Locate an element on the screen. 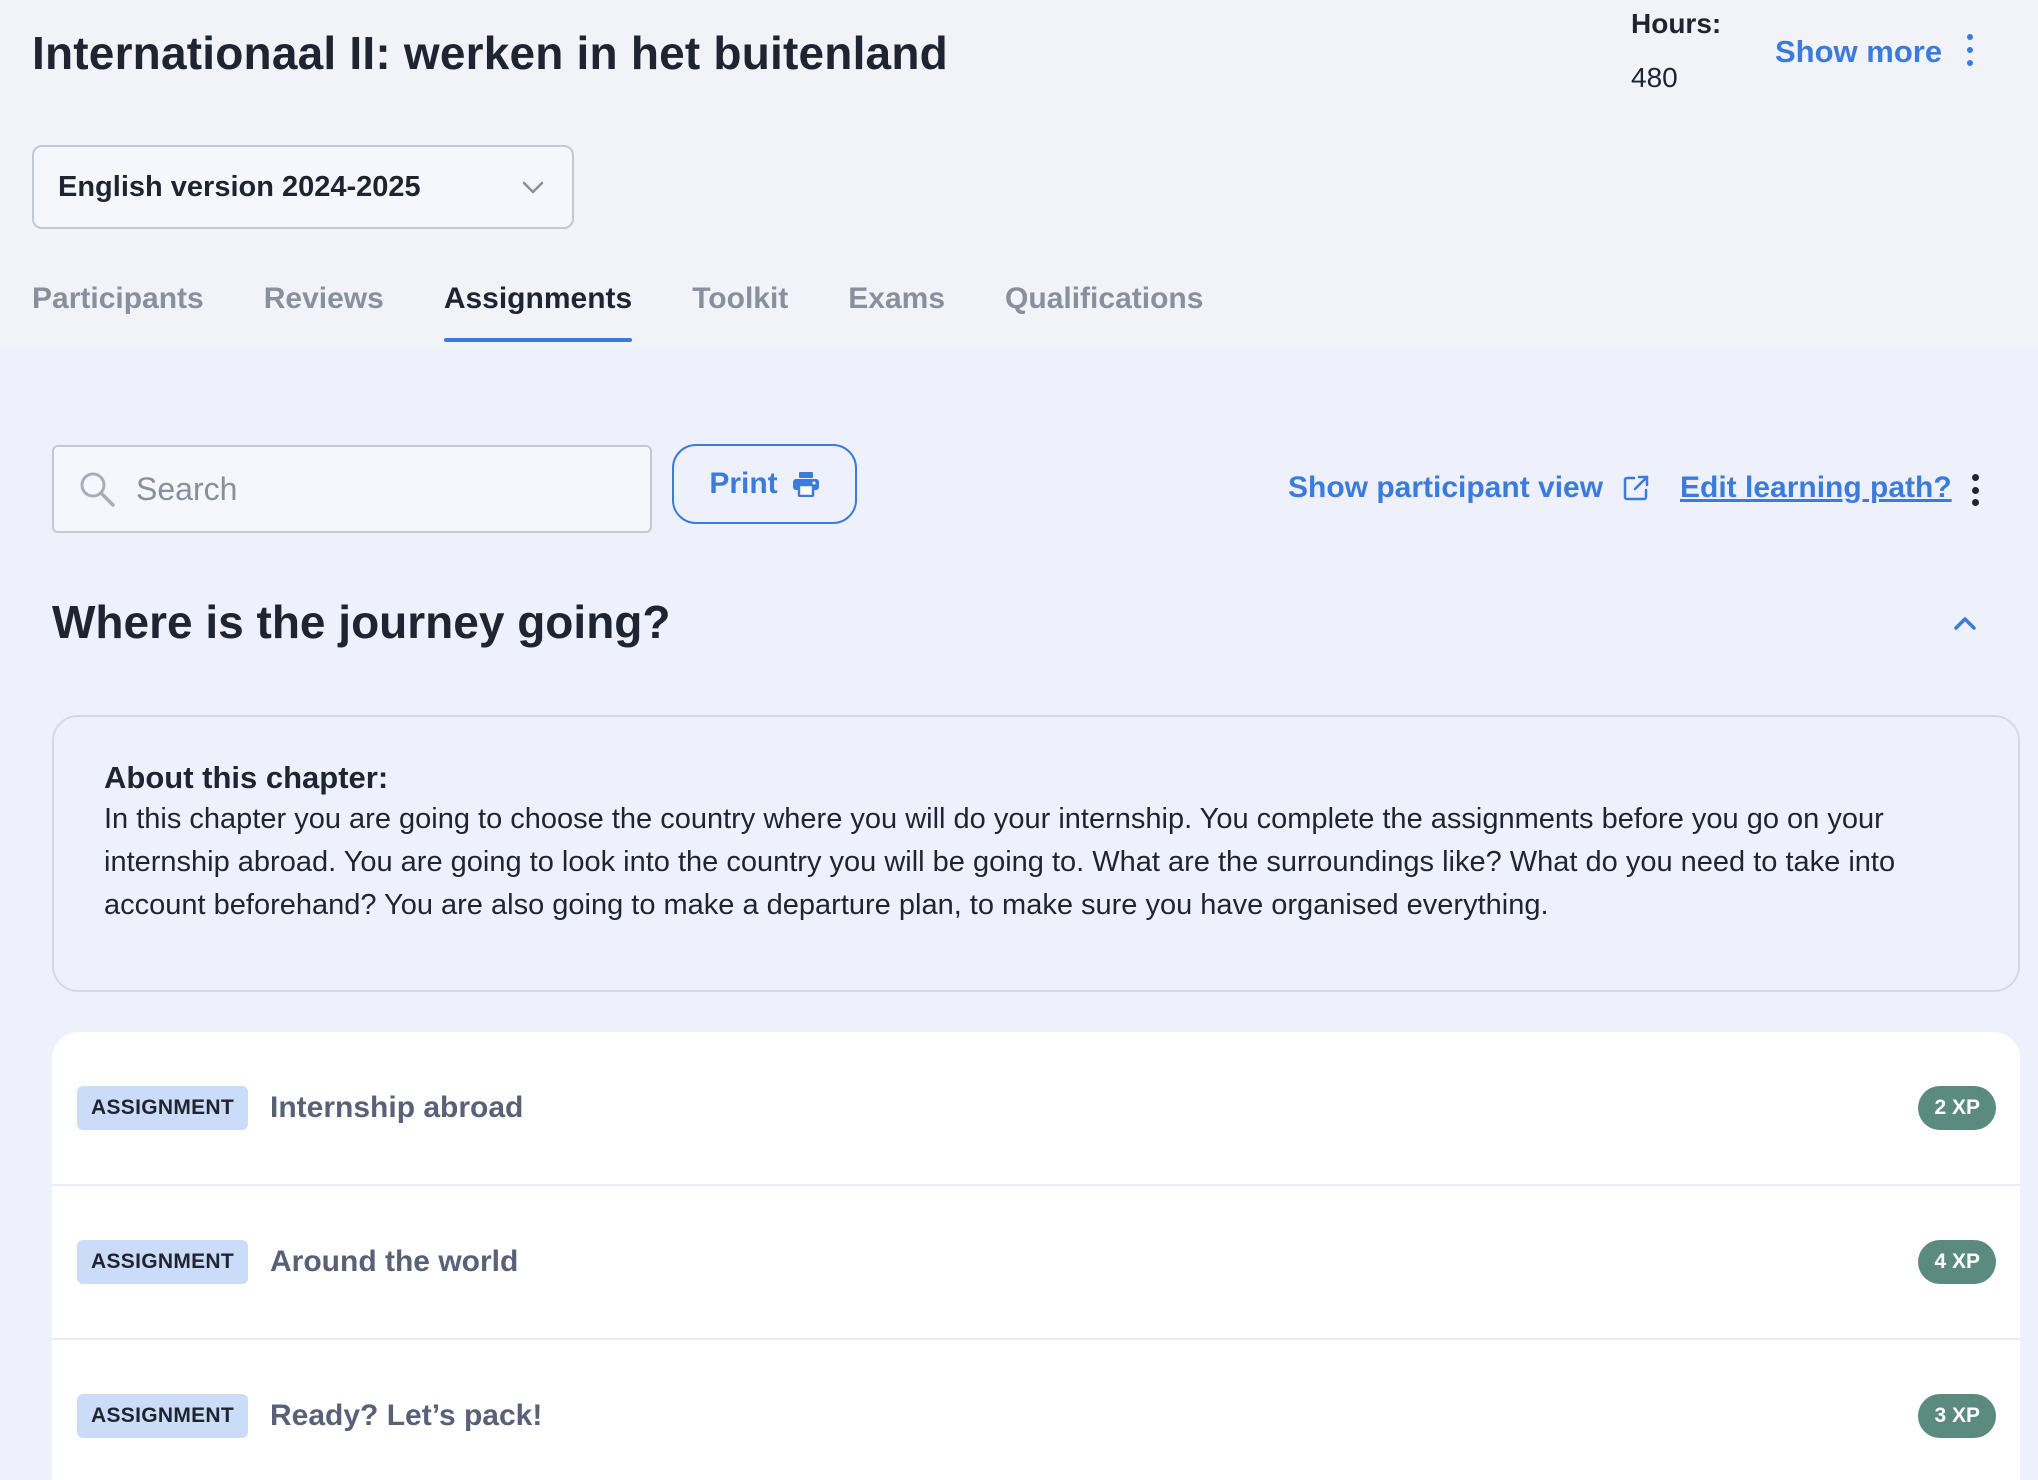  external-link-icon is located at coordinates (1636, 488).